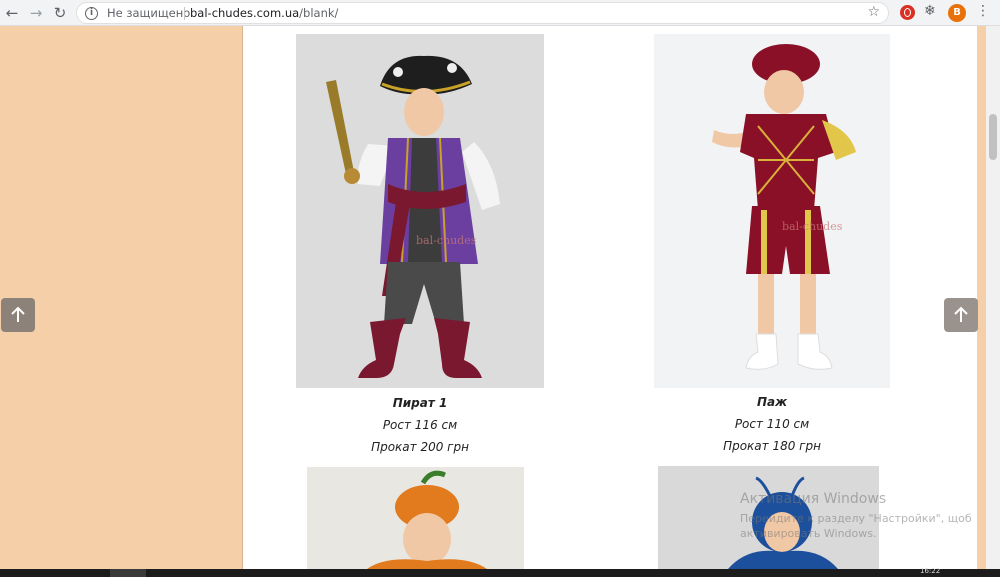 Image resolution: width=1000 pixels, height=577 pixels. What do you see at coordinates (772, 424) in the screenshot?
I see `product-height: Рост 110 см` at bounding box center [772, 424].